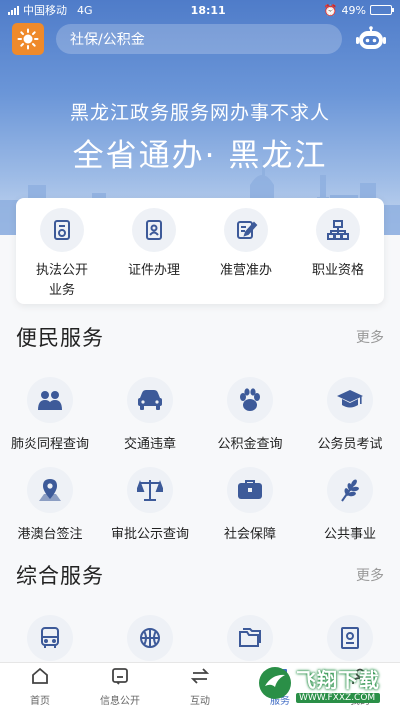 Image resolution: width=400 pixels, height=711 pixels. Describe the element at coordinates (107, 40) in the screenshot. I see `search-placeholder: 社保/公积金` at that location.